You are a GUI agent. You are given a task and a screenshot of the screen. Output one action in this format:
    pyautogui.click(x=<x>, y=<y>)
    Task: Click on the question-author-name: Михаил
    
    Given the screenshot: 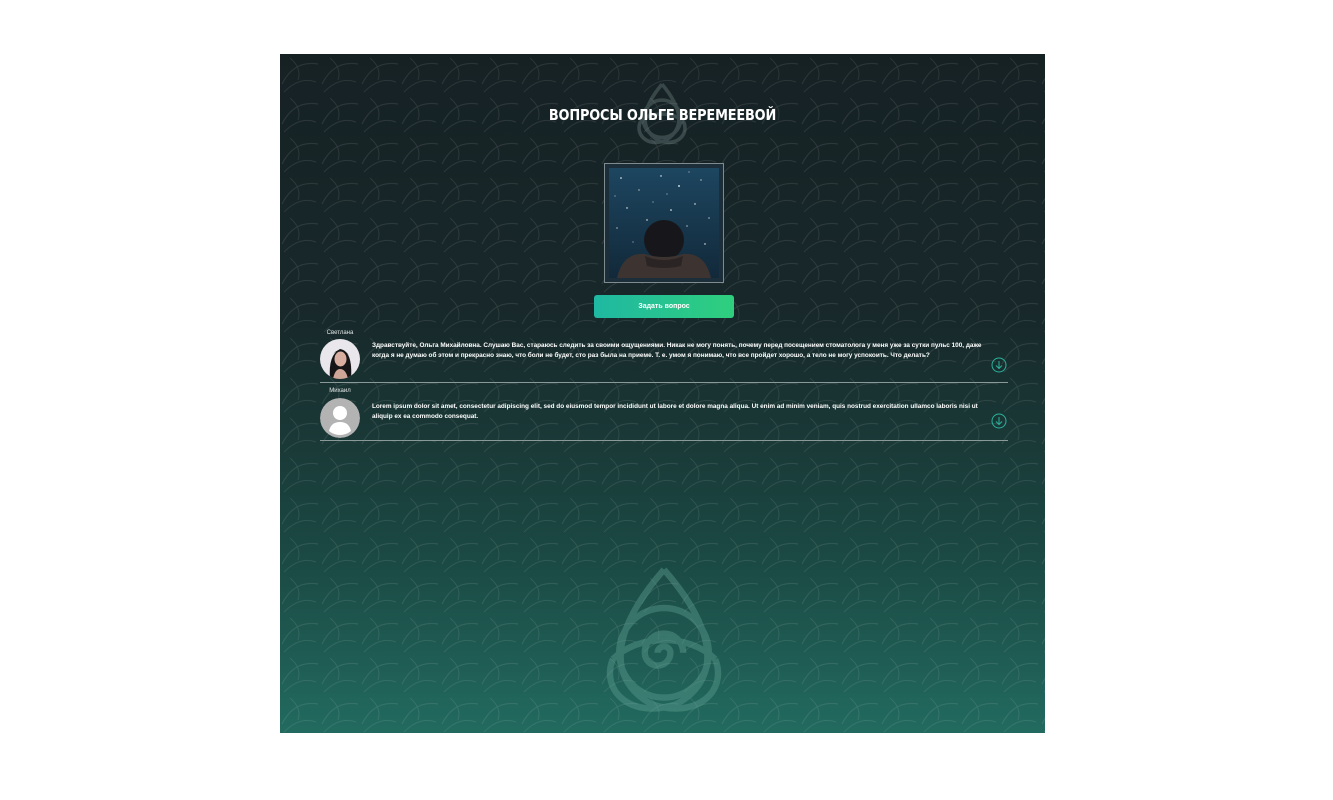 What is the action you would take?
    pyautogui.click(x=340, y=391)
    